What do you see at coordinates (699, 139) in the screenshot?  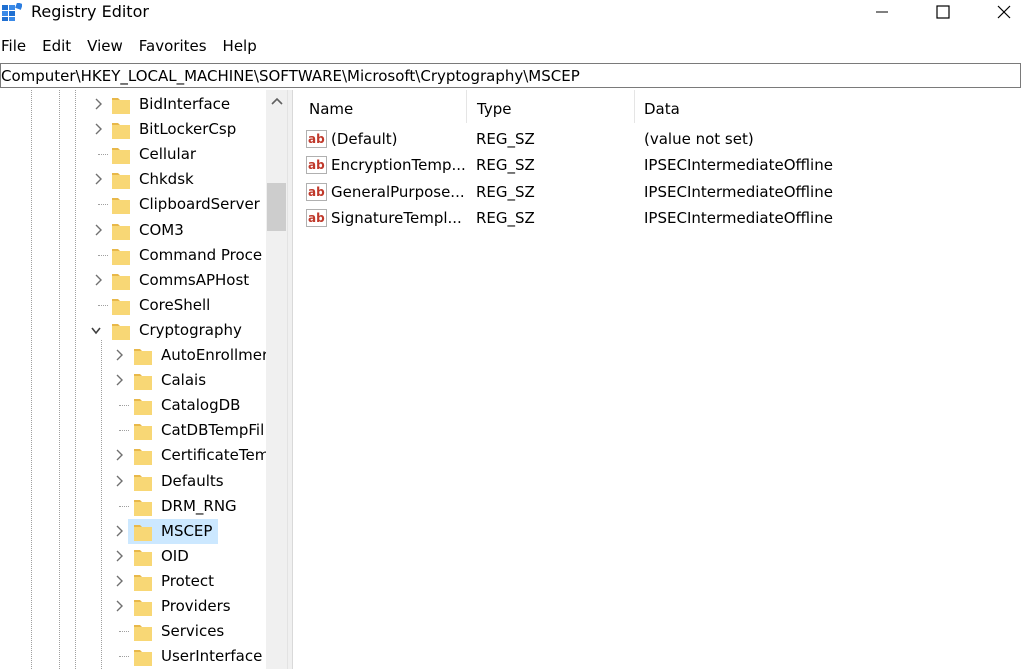 I see `value-data: (value not set)` at bounding box center [699, 139].